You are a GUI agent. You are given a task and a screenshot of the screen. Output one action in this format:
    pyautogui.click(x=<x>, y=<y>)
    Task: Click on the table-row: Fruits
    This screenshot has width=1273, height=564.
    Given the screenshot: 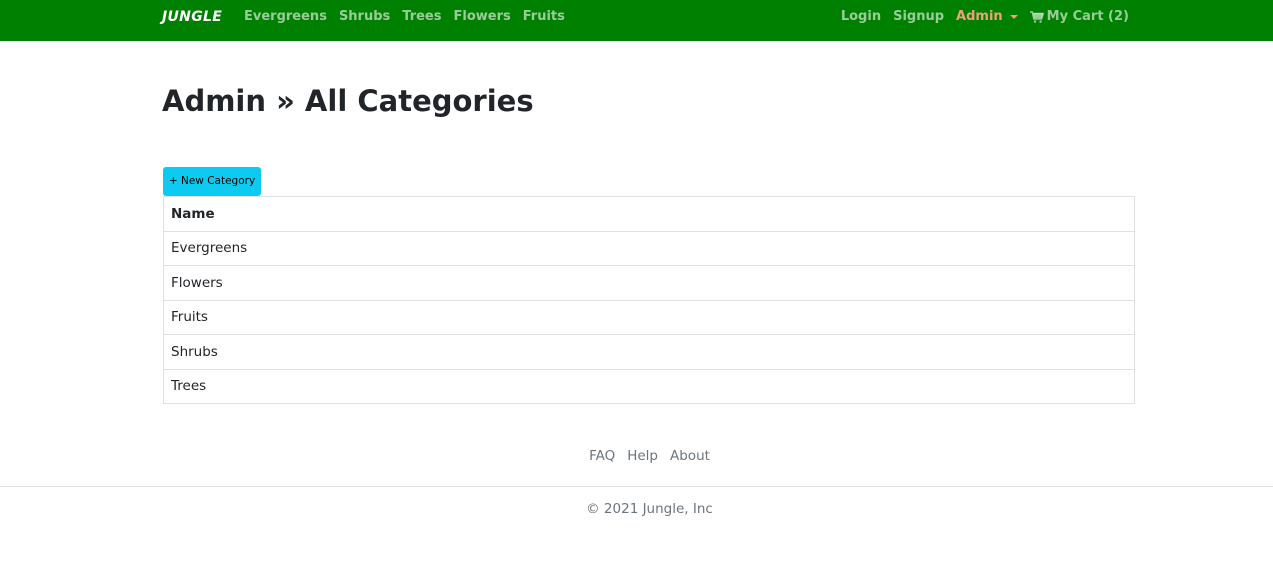 What is the action you would take?
    pyautogui.click(x=649, y=317)
    